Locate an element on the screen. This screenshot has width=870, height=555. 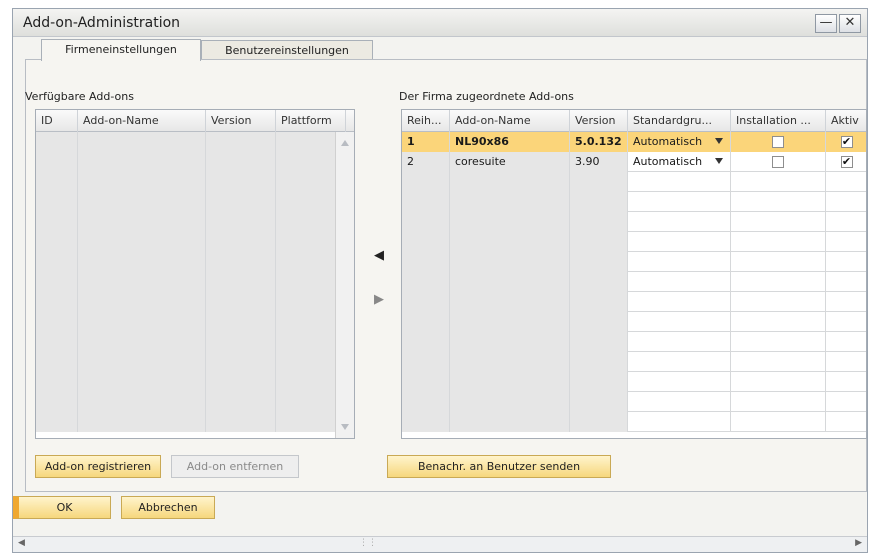
scroll-left-icon: ◀ is located at coordinates (21, 543).